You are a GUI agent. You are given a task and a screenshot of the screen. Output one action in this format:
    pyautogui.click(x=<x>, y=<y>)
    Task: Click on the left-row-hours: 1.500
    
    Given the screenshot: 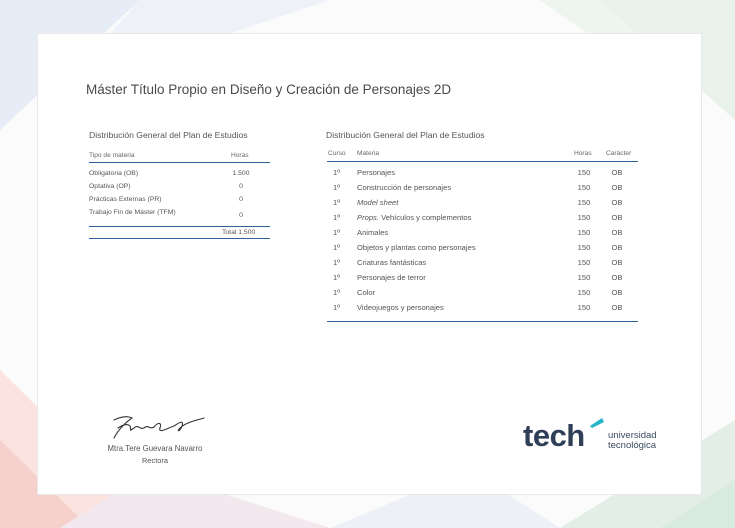 What is the action you would take?
    pyautogui.click(x=241, y=173)
    